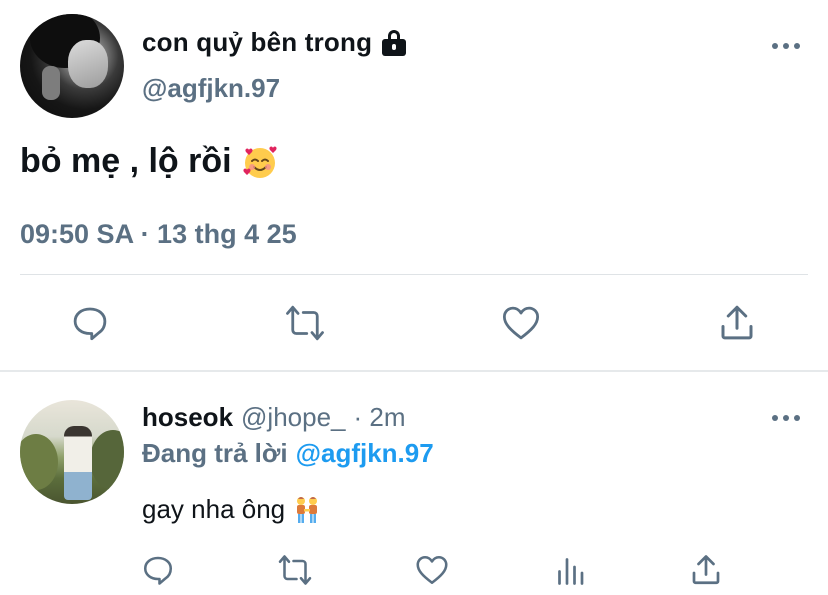  I want to click on reply-author-handle: @jhope_, so click(293, 417).